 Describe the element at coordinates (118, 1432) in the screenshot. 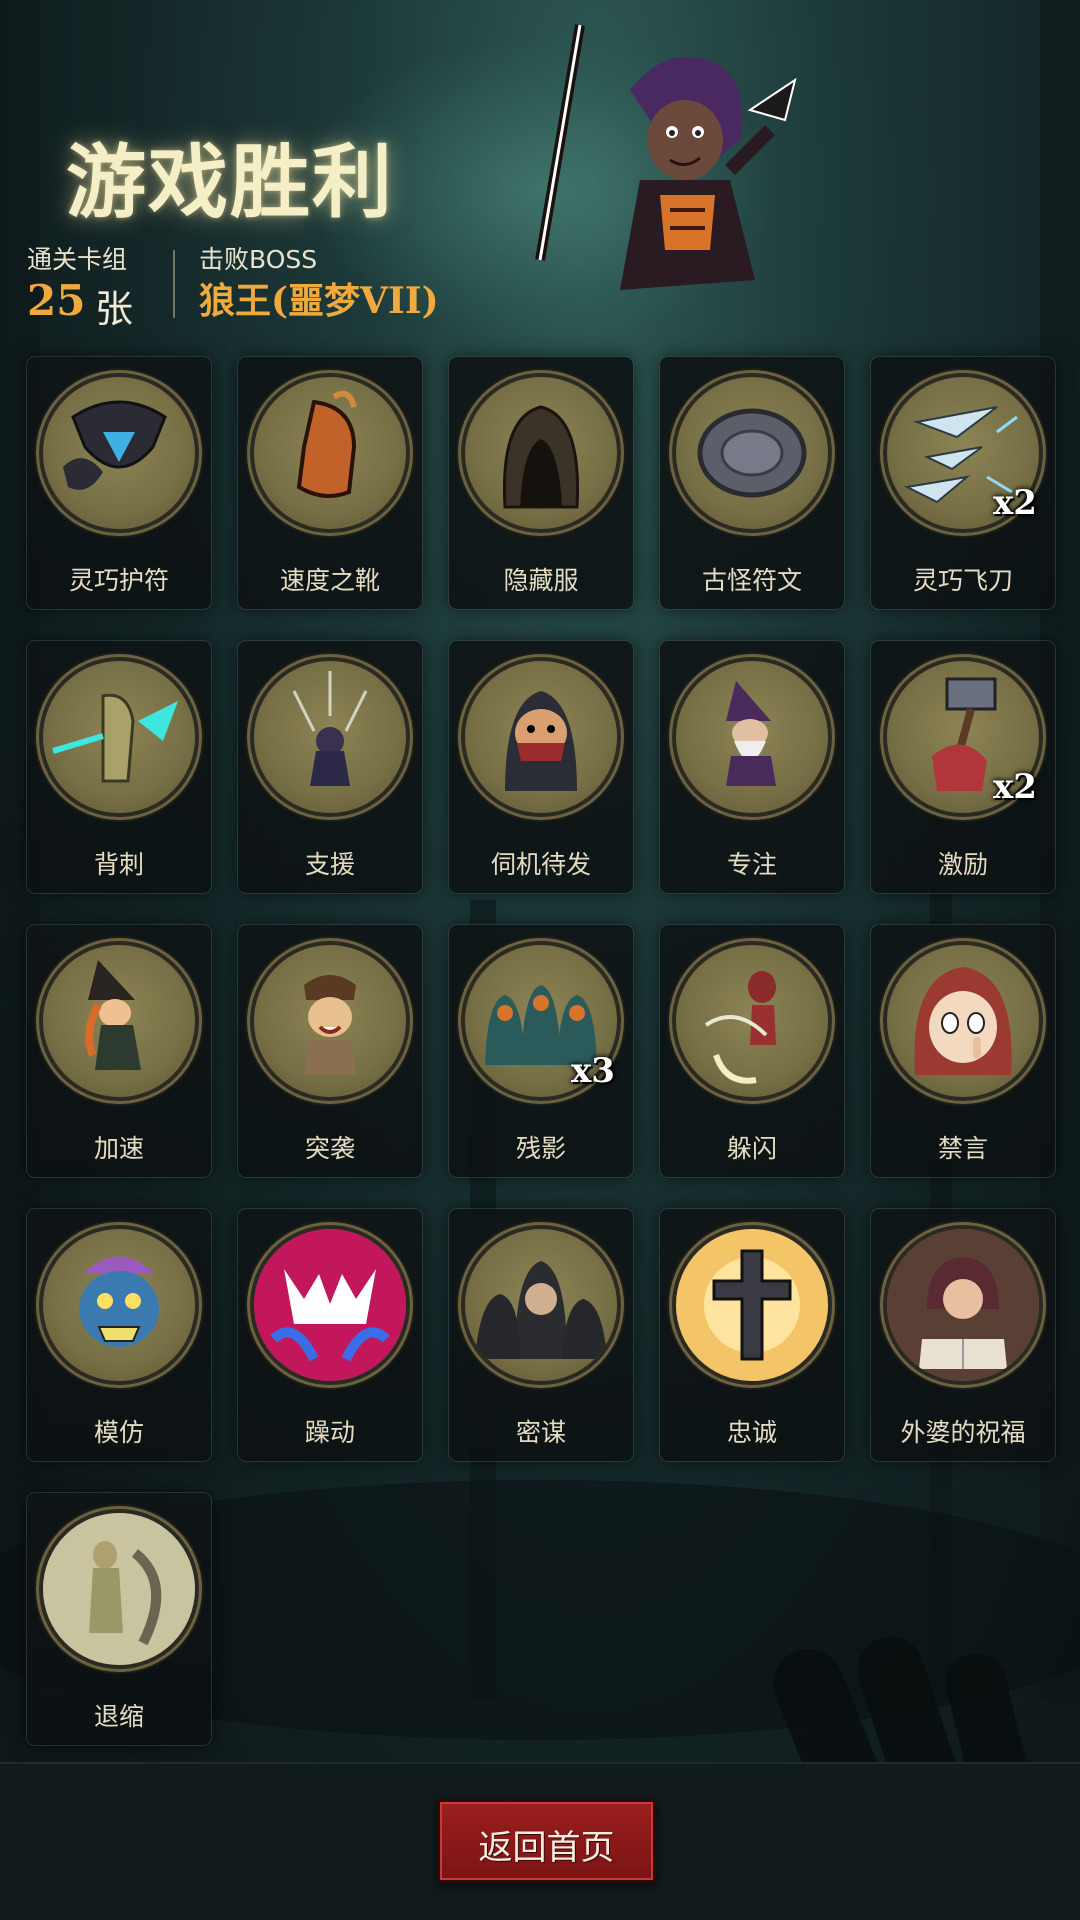

I see `card-name: 模仿` at that location.